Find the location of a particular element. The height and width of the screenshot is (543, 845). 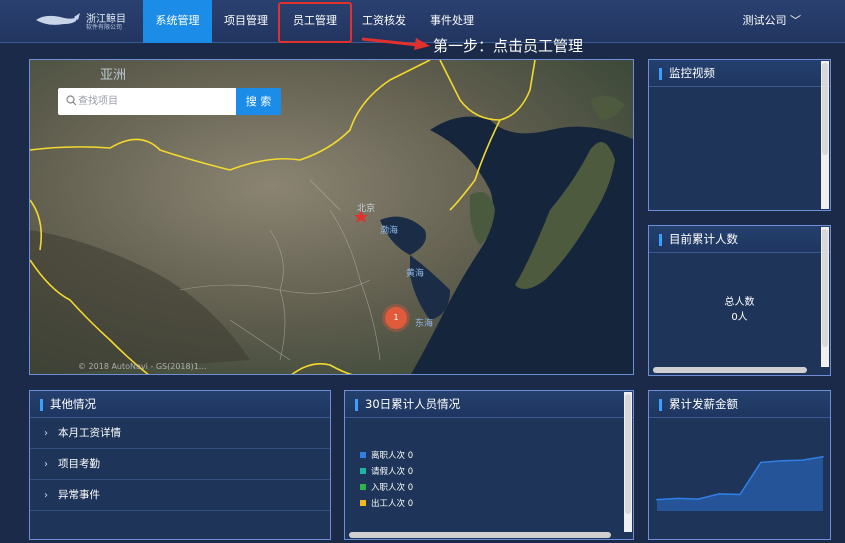

total-headcount-label: 总人数 is located at coordinates (739, 302).